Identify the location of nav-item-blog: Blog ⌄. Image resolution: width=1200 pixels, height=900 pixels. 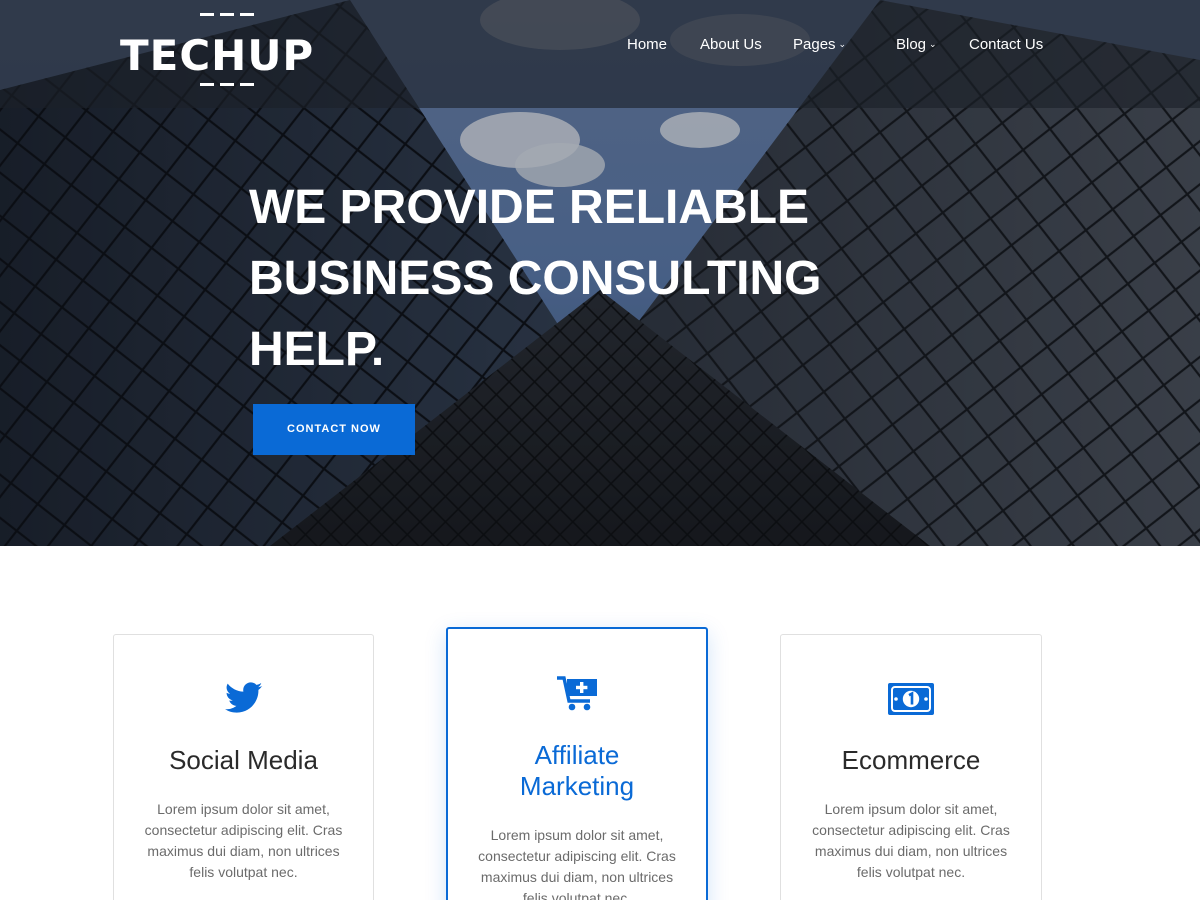
(916, 45).